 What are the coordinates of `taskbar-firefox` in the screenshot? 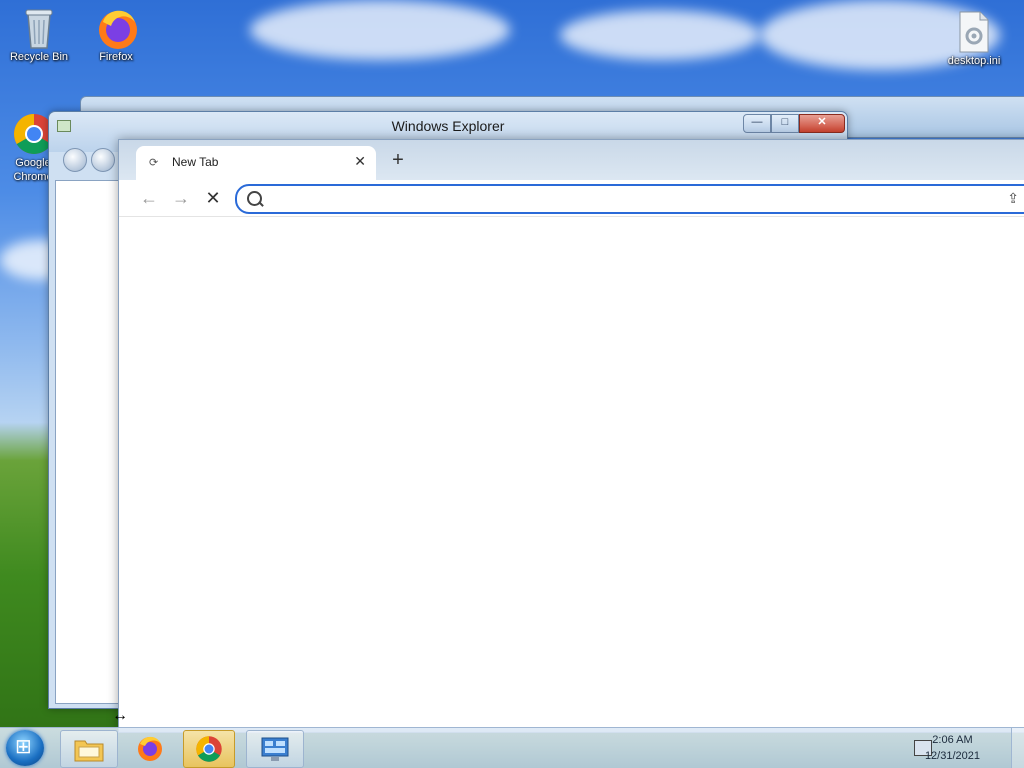 It's located at (150, 748).